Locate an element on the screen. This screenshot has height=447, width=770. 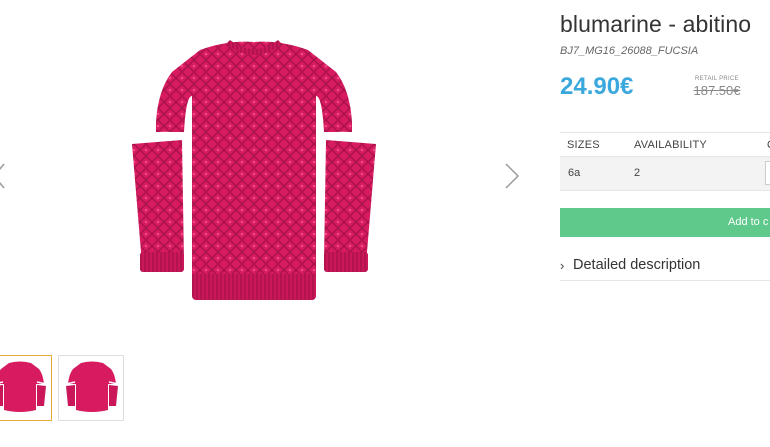
retail-price-block: RETAIL PRICE 187.50€ is located at coordinates (717, 87).